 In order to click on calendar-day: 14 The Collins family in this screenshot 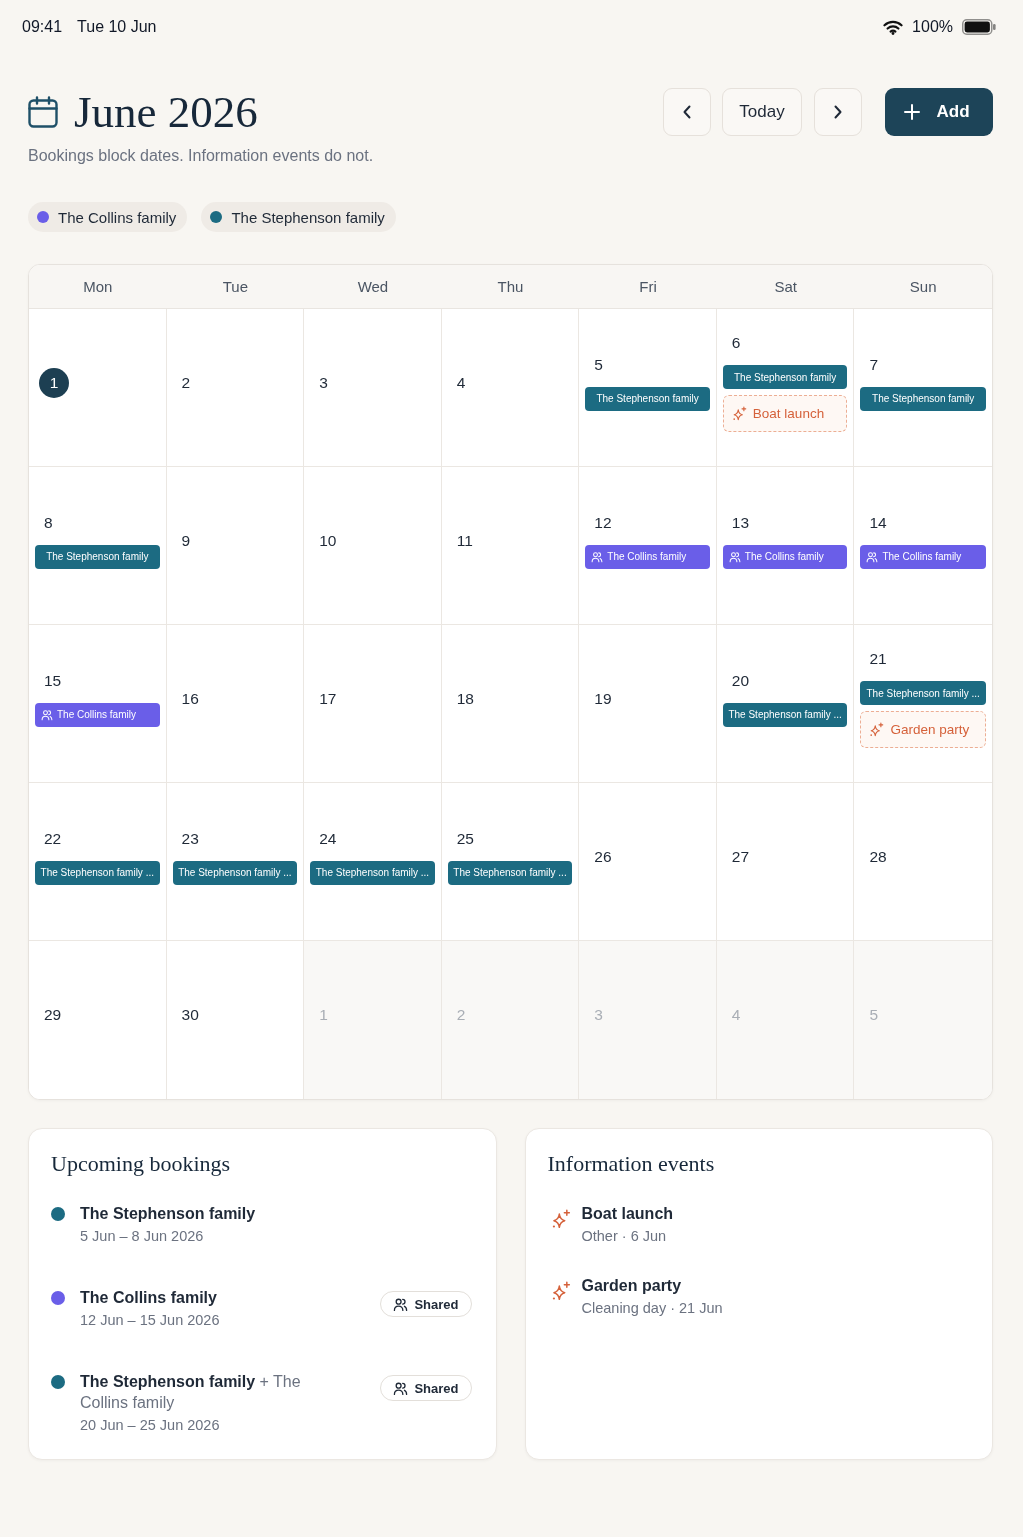, I will do `click(923, 546)`.